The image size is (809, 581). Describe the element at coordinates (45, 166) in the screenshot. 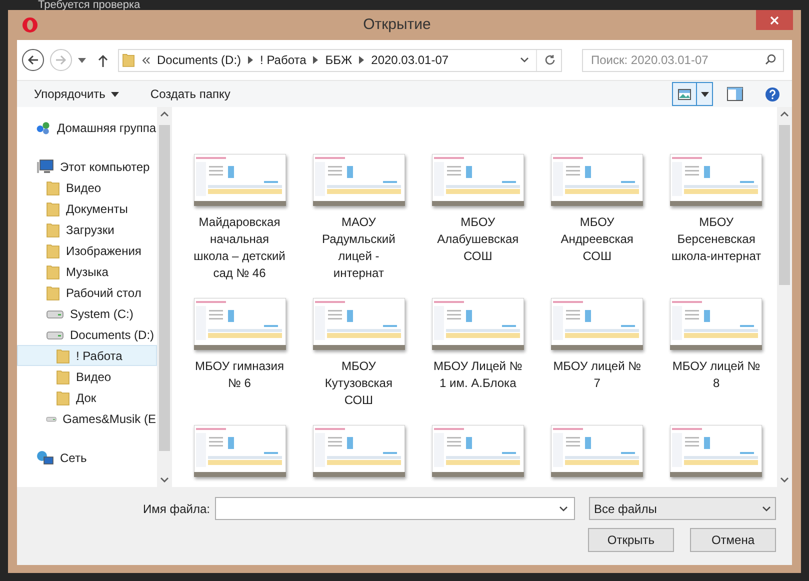

I see `computer-icon` at that location.